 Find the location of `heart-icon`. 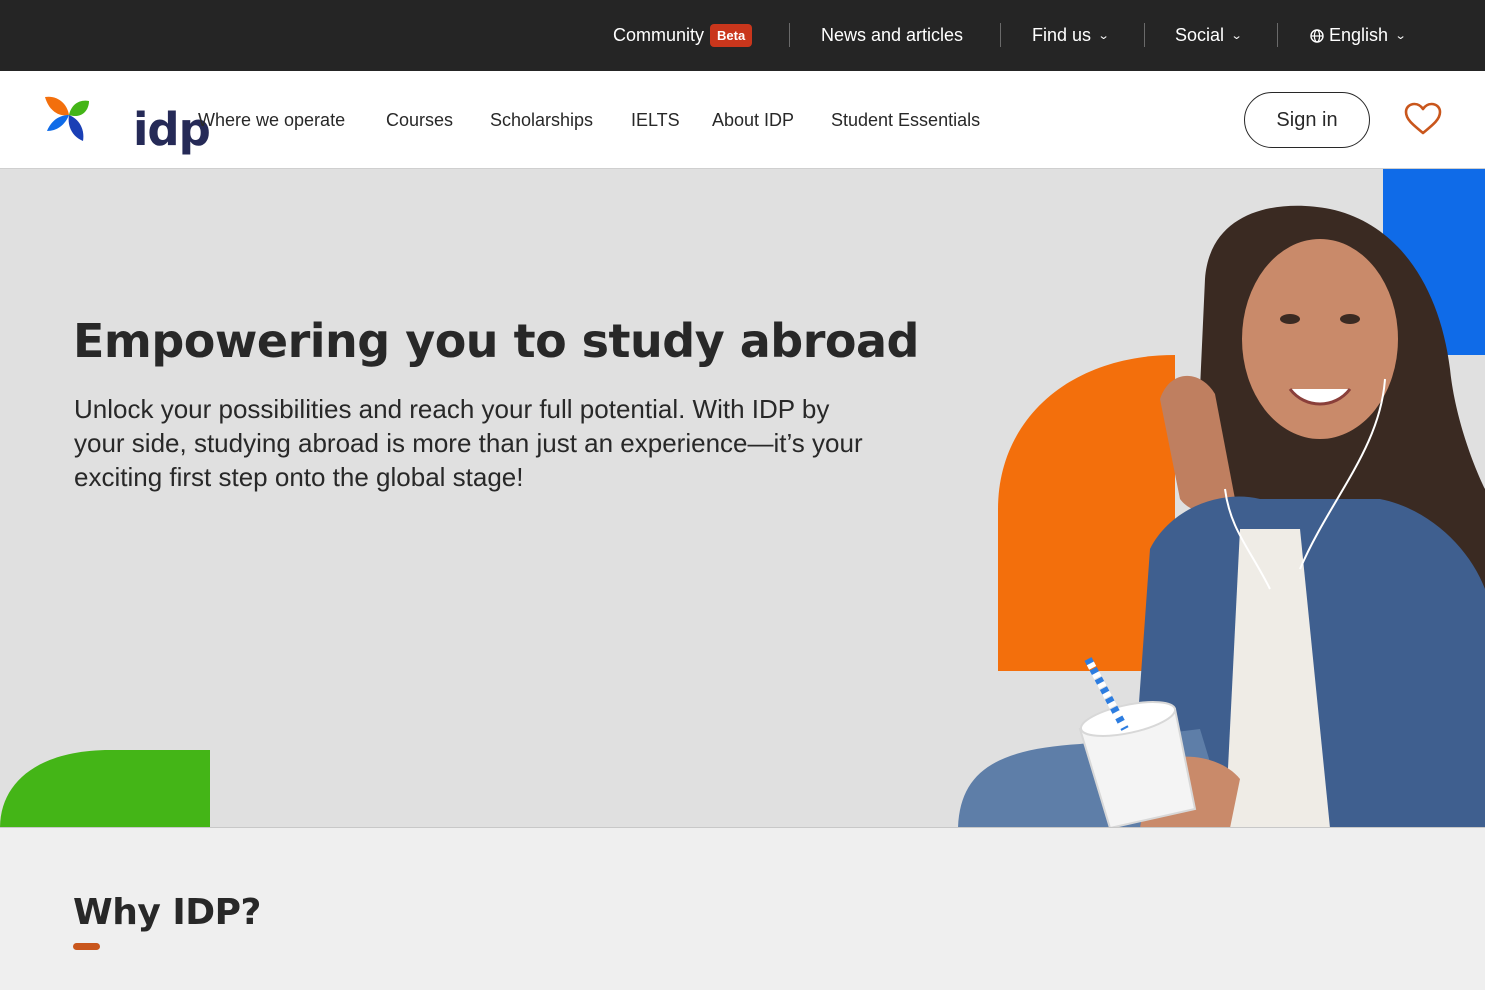

heart-icon is located at coordinates (1423, 119).